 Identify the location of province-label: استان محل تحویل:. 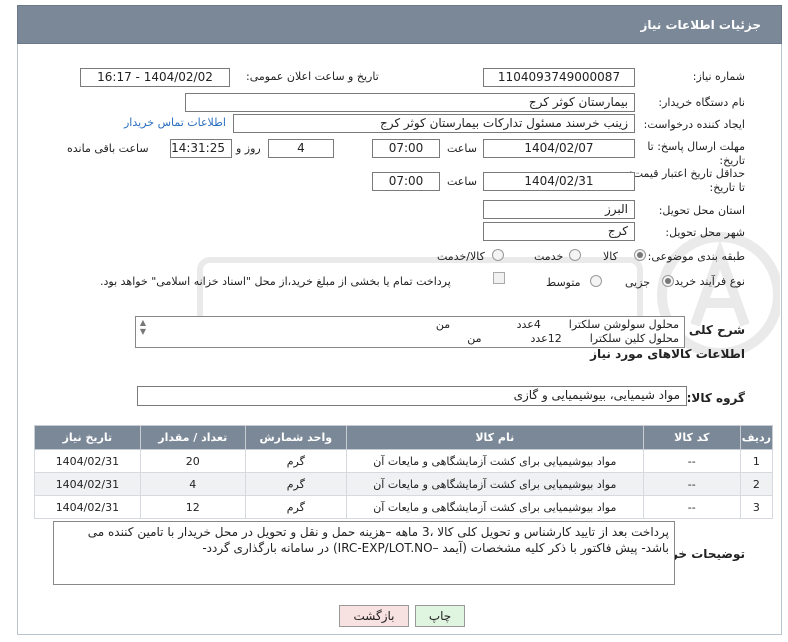
(701, 210).